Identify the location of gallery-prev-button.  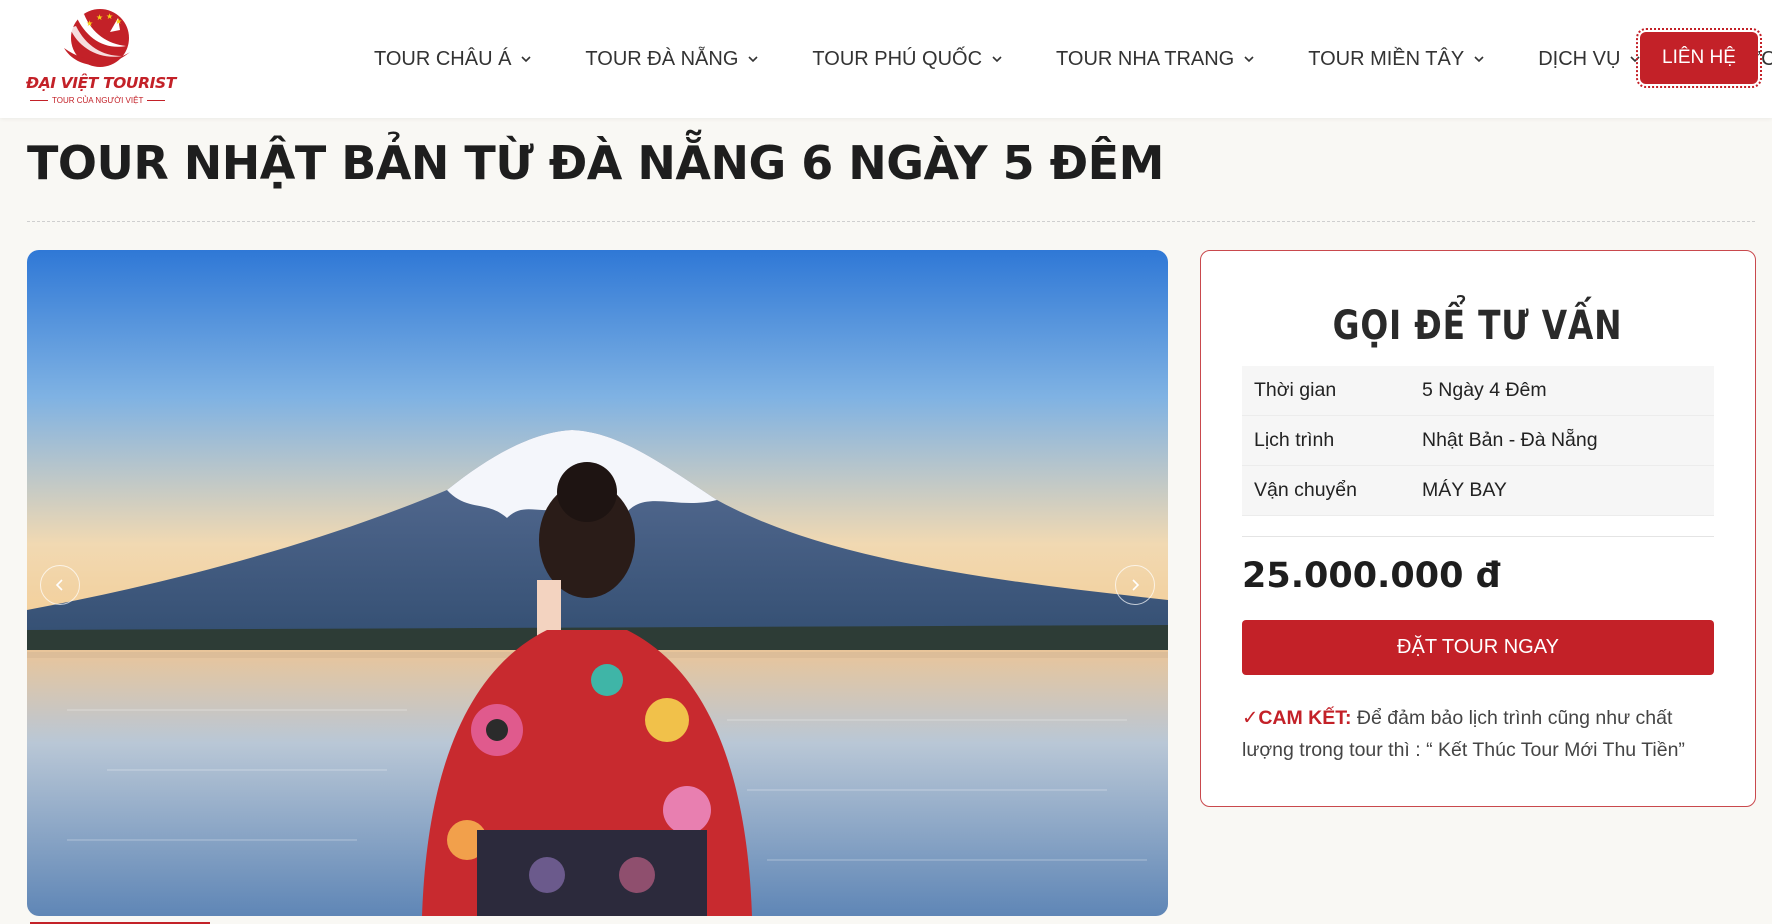
(60, 585).